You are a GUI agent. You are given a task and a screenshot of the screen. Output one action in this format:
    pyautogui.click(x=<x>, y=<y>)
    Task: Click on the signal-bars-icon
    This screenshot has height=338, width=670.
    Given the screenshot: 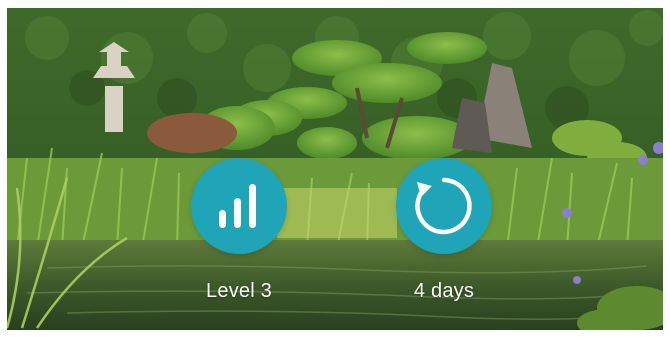 What is the action you would take?
    pyautogui.click(x=237, y=206)
    